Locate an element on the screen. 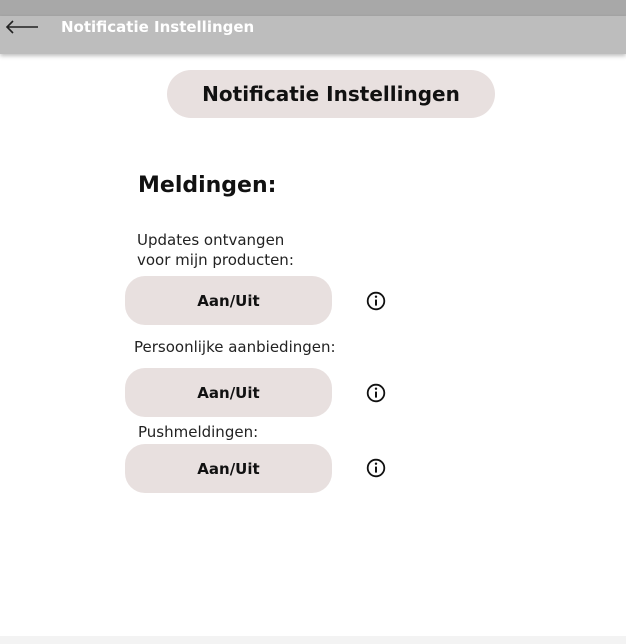  arrow-left-icon is located at coordinates (21, 27).